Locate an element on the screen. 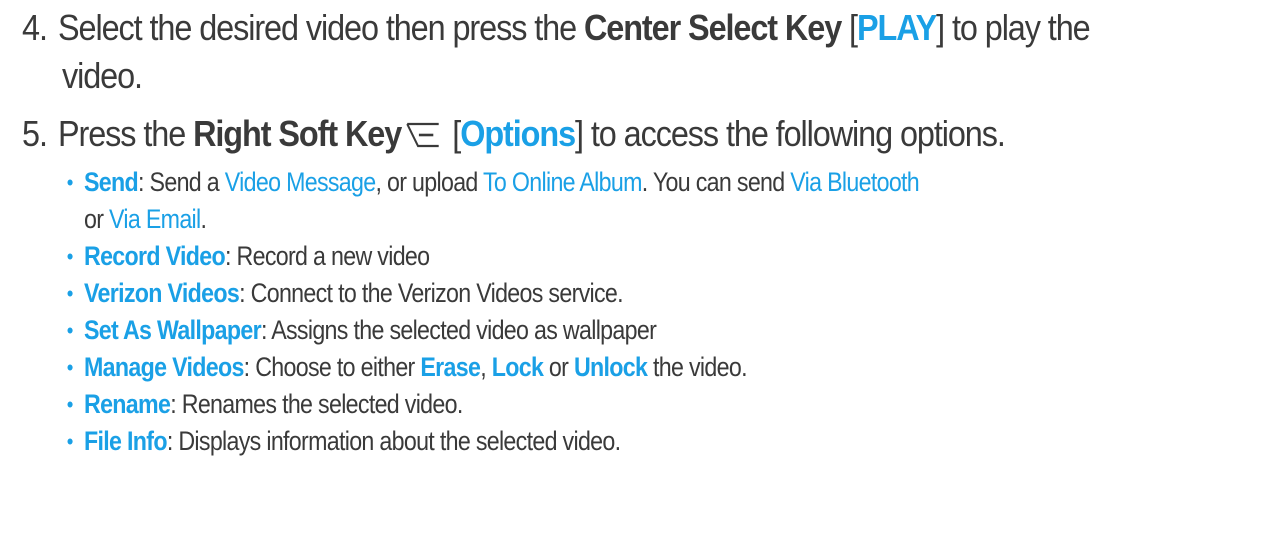  send-text: . is located at coordinates (203, 219).